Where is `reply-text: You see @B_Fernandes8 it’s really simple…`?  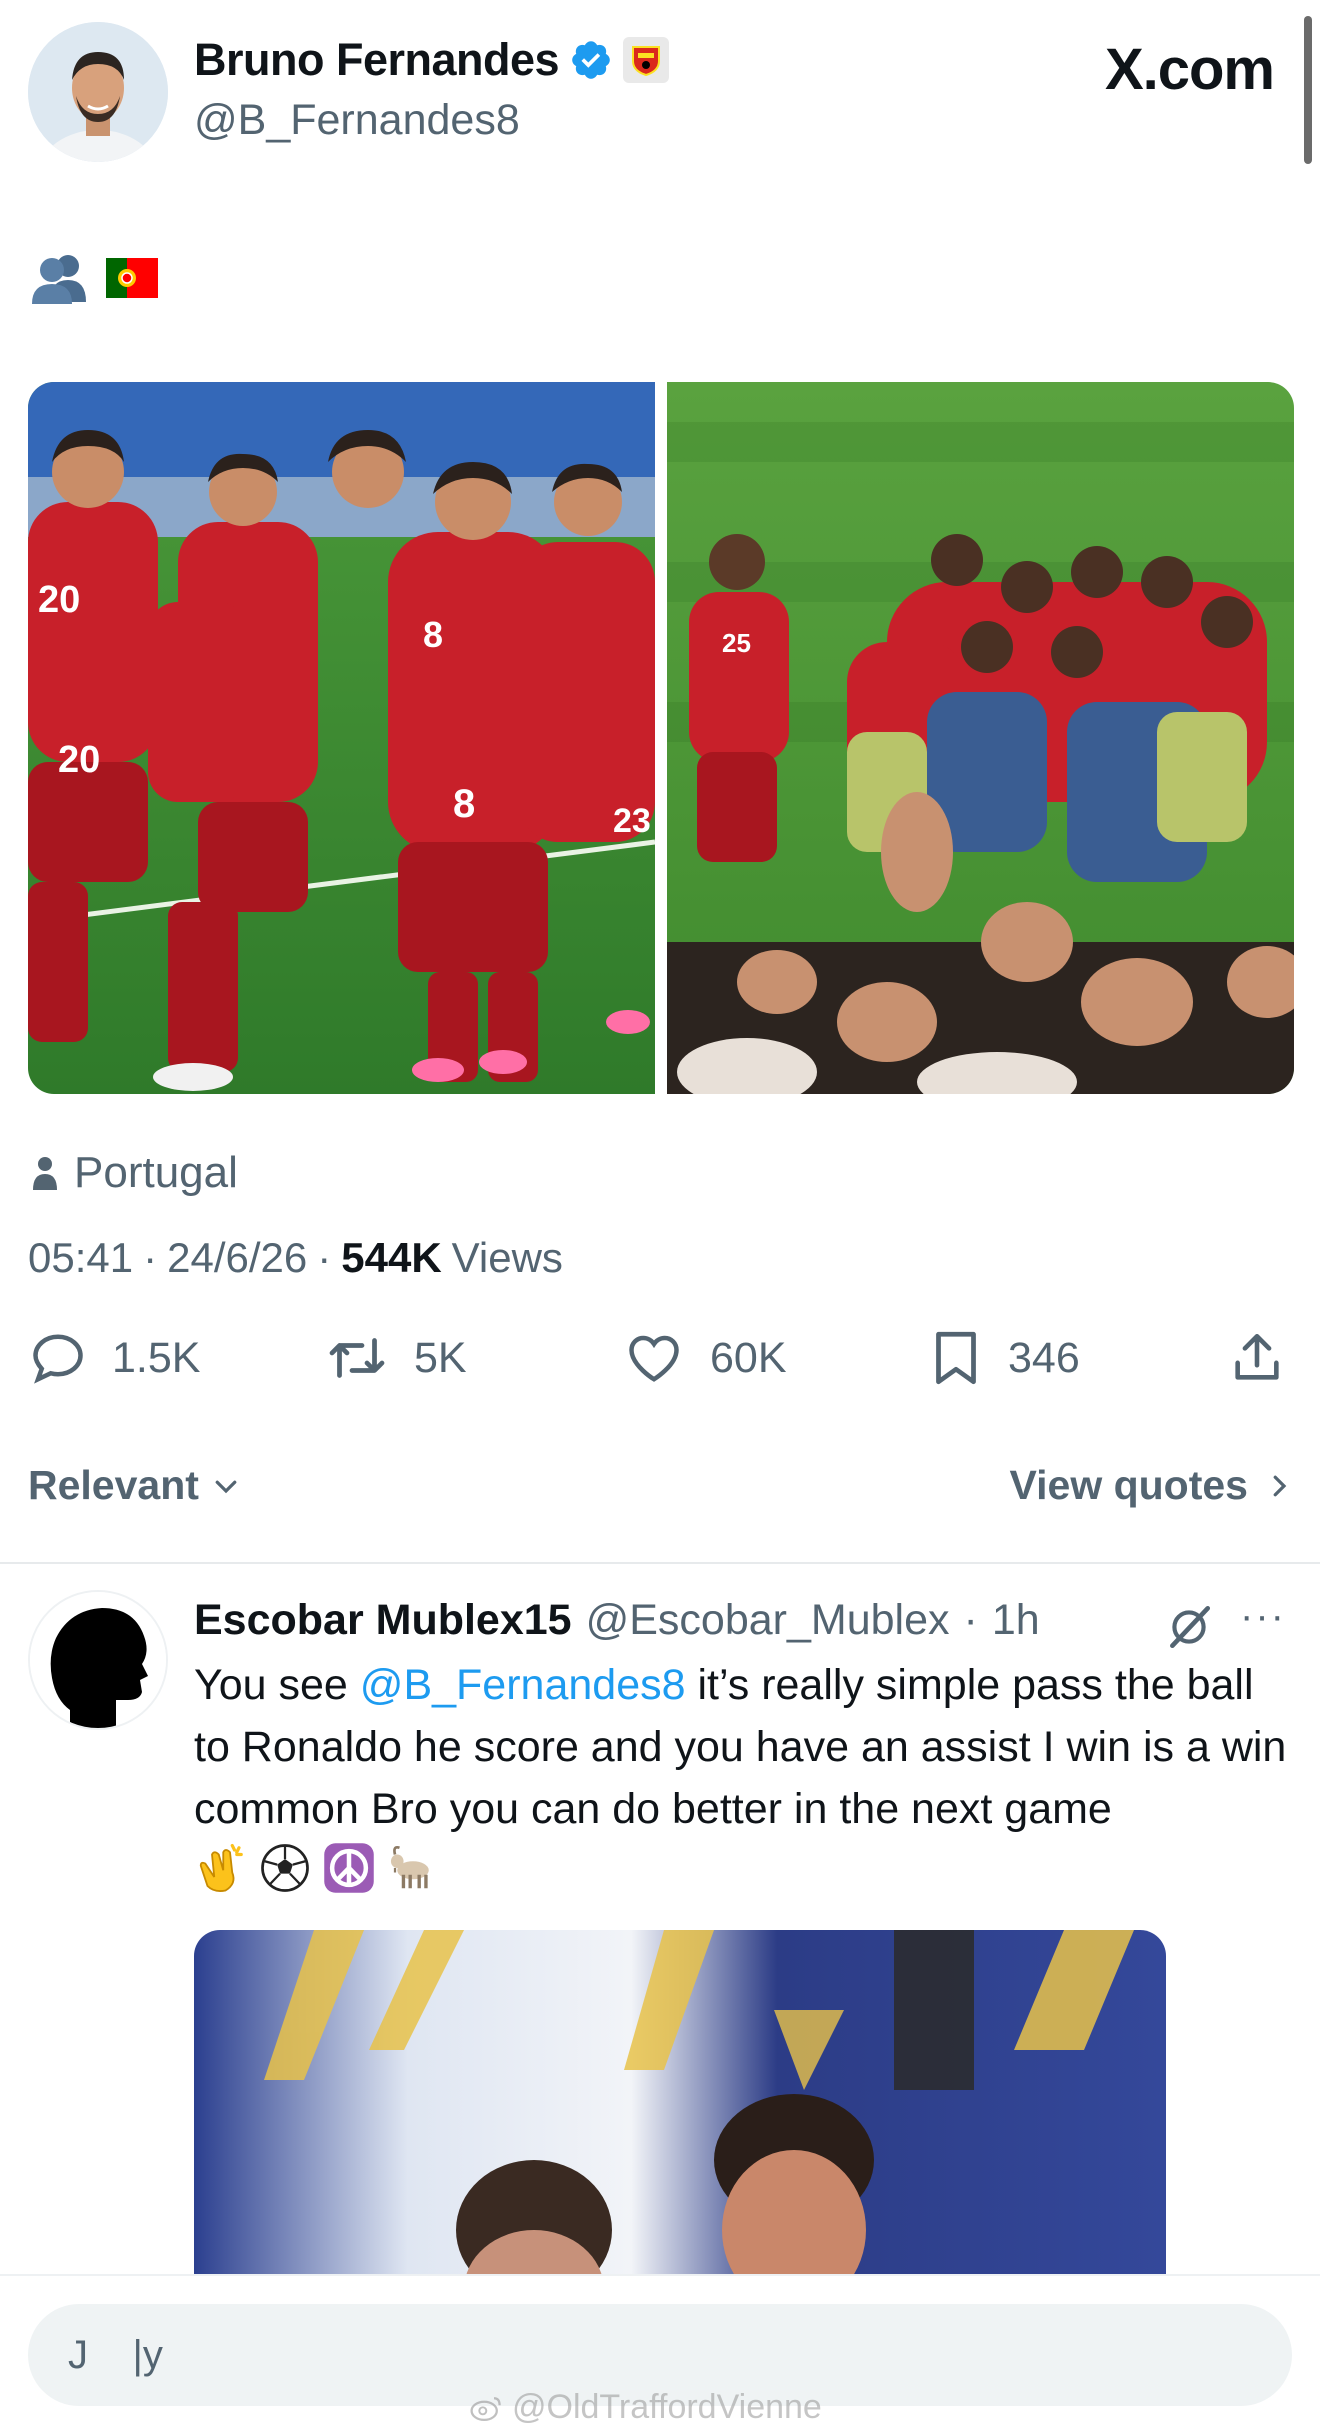 reply-text: You see @B_Fernandes8 it’s really simple… is located at coordinates (744, 1778).